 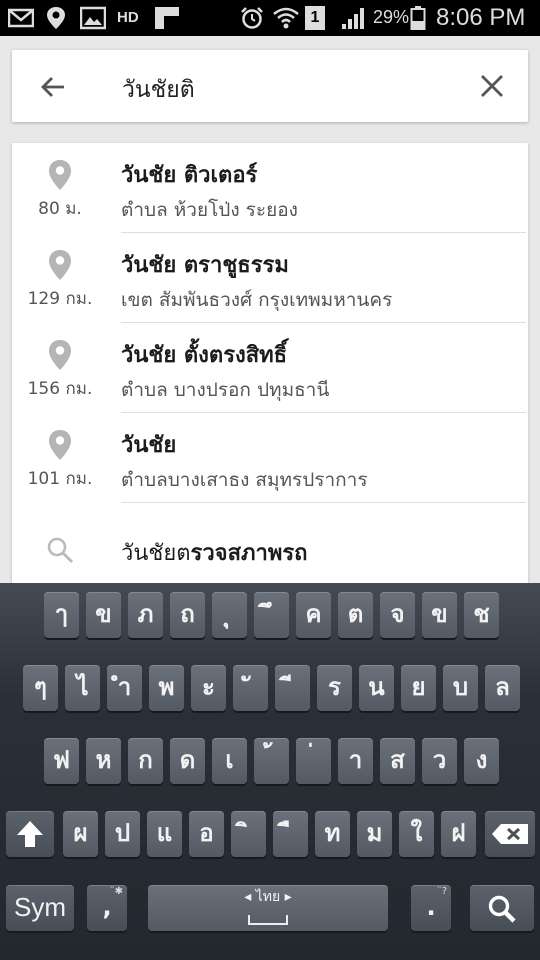 What do you see at coordinates (270, 458) in the screenshot?
I see `result-item: 101 กม. วันชัย ตำบลบางเสาธง สมุทรปราการ` at bounding box center [270, 458].